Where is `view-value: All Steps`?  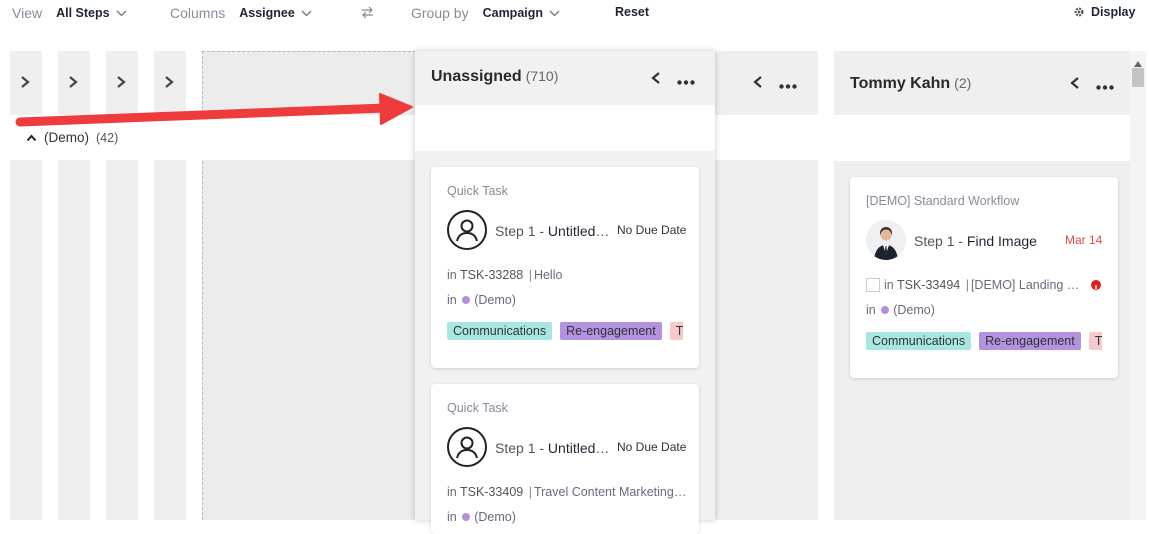
view-value: All Steps is located at coordinates (83, 13).